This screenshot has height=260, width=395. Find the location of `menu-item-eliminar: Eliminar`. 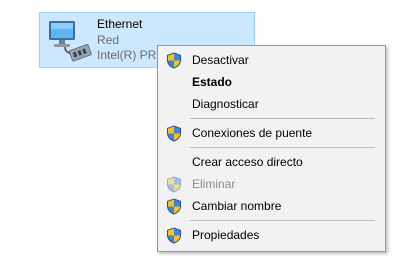

menu-item-eliminar: Eliminar is located at coordinates (271, 184).